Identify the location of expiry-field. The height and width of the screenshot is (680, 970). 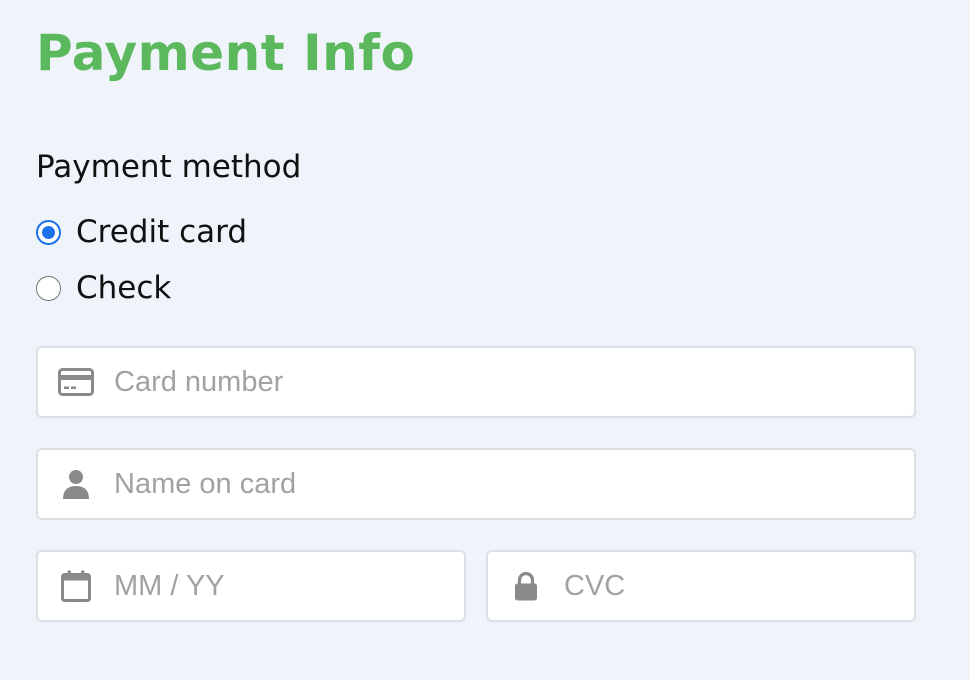
(251, 586).